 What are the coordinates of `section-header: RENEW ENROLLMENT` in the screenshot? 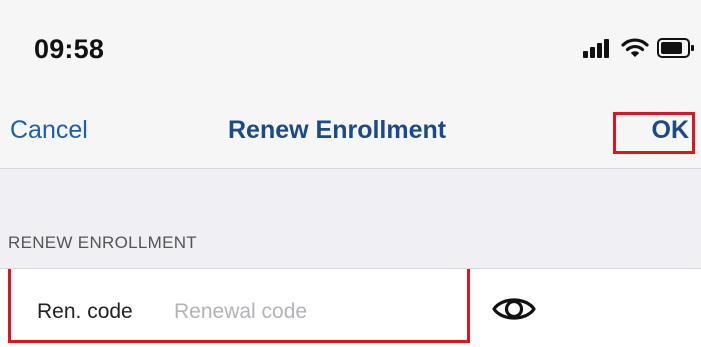 It's located at (102, 242).